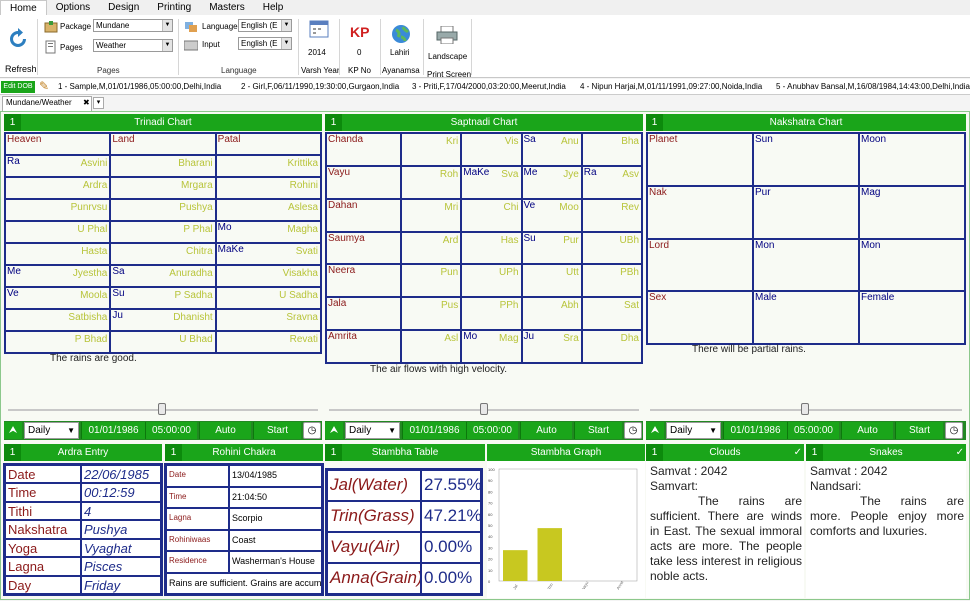 The image size is (970, 601). I want to click on control-toolbar: ⮝ Daily ▼ 01/01/1986 05:00:00 Auto Start ◷, so click(484, 430).